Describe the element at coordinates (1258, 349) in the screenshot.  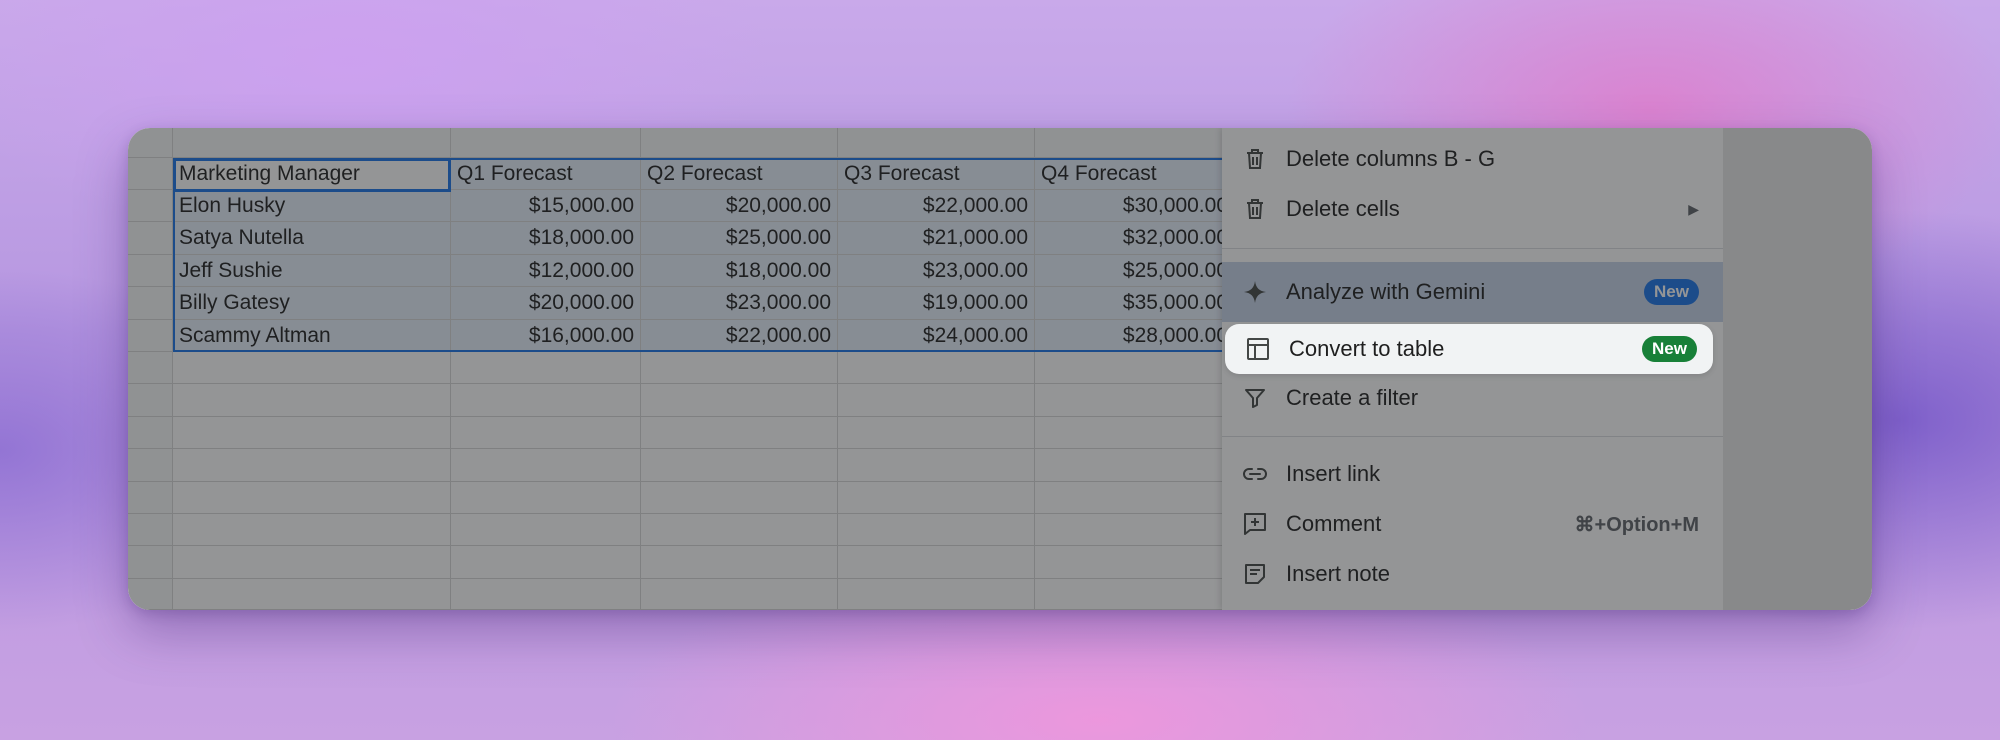
I see `table-icon` at that location.